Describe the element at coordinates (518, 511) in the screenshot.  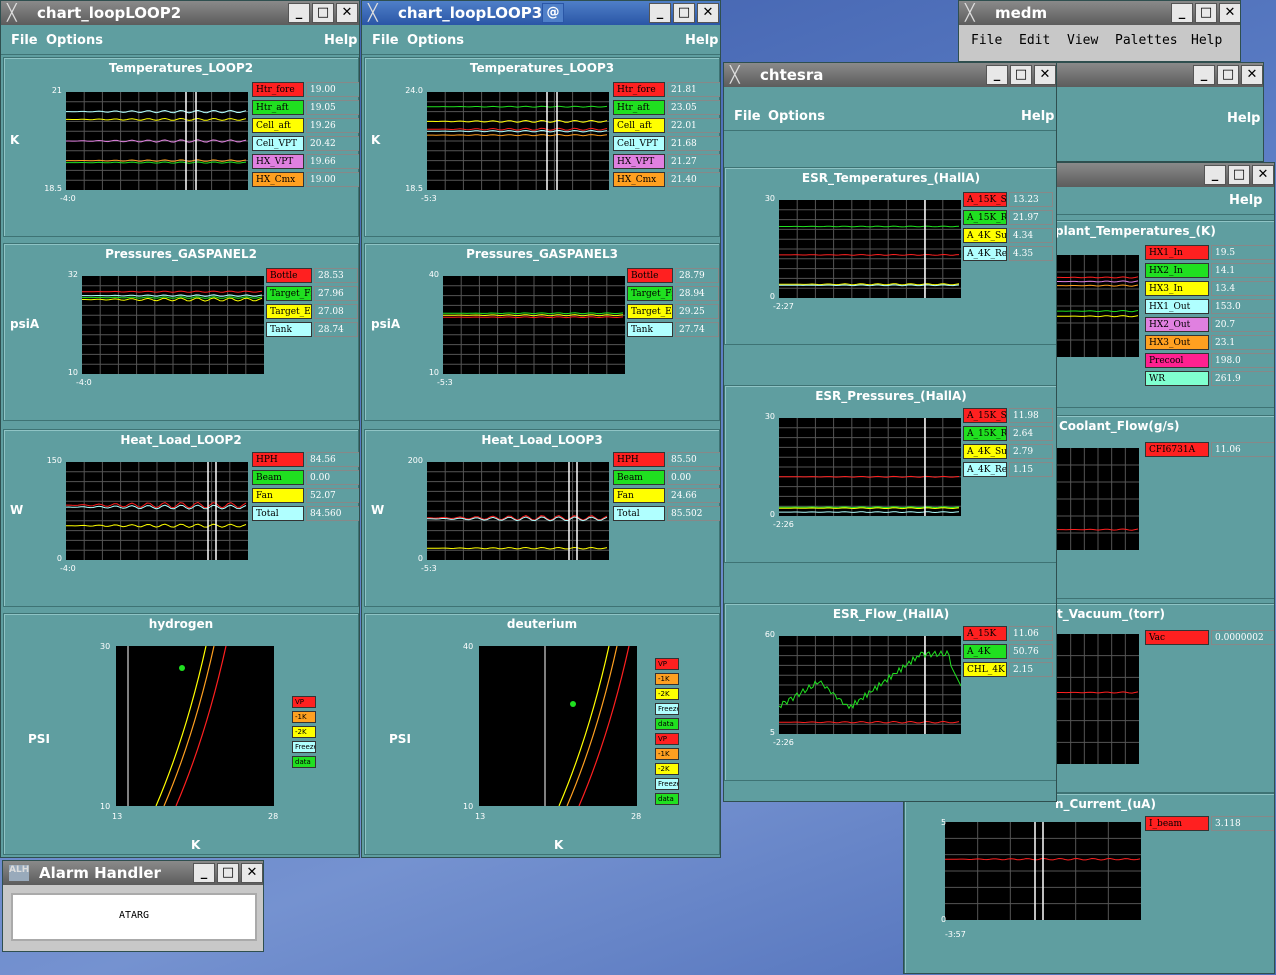
I see `loop3-heat-svg` at that location.